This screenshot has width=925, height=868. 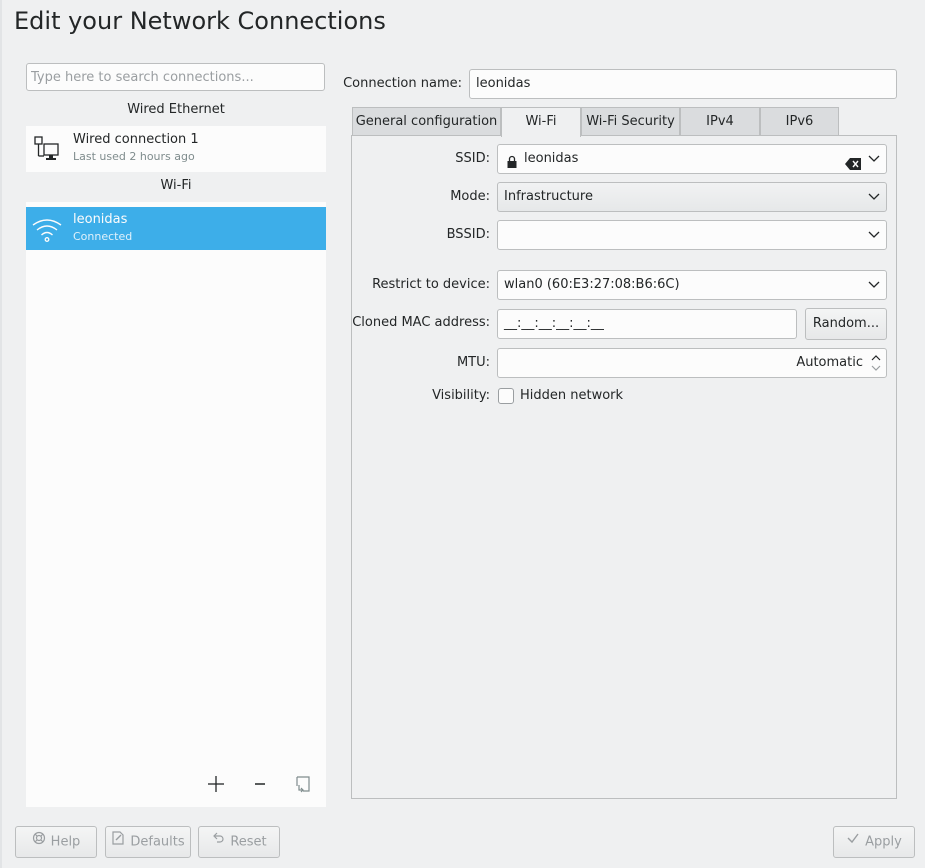 I want to click on section-header-wifi: Wi-Fi, so click(x=176, y=187).